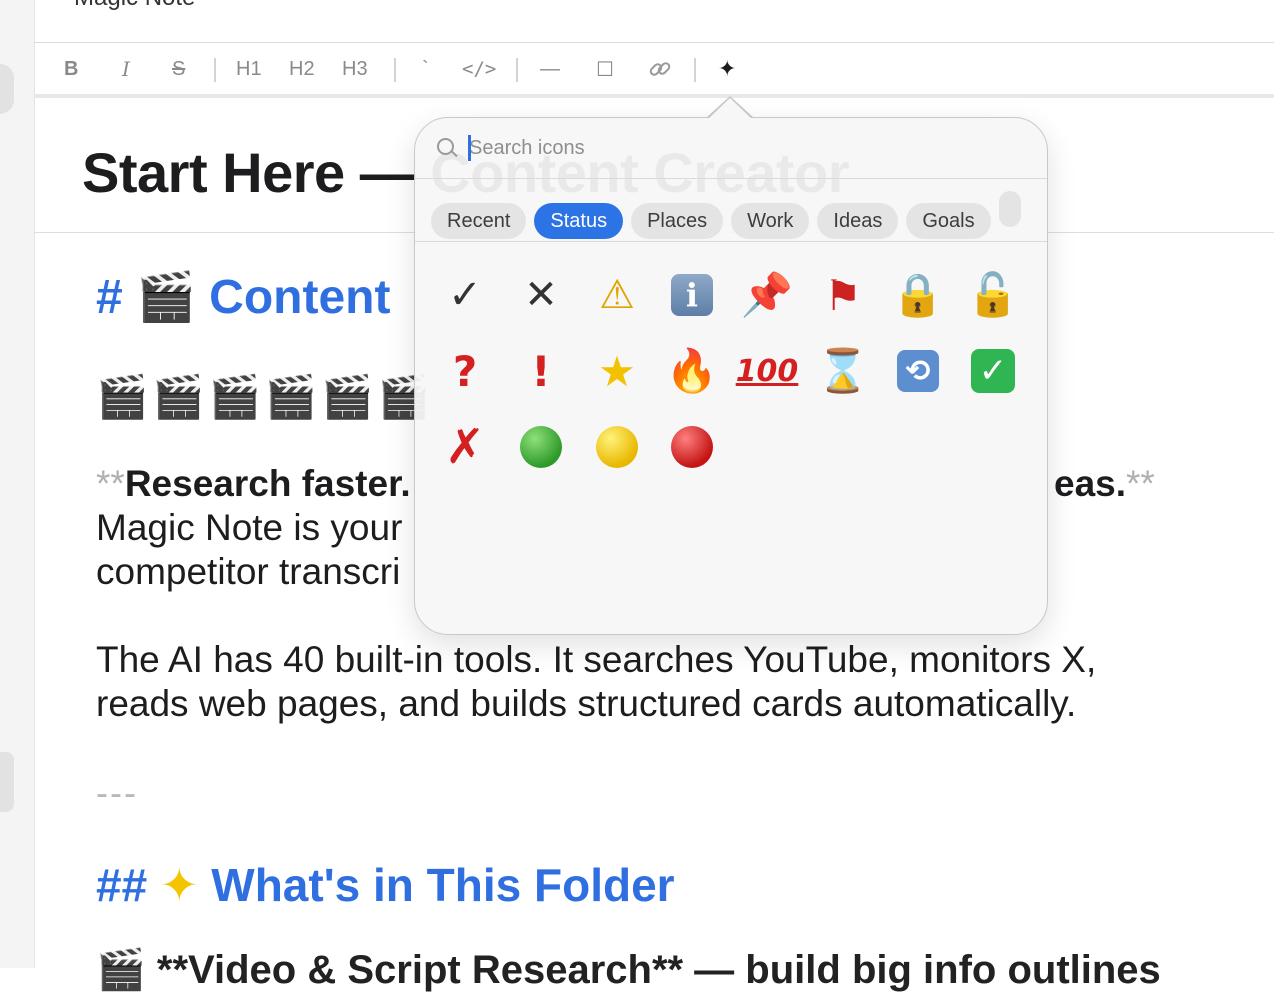 This screenshot has width=1274, height=993. I want to click on formatting-toolbar: B I S H1 H2 H3 ` </> — ☐ ✦, so click(654, 69).